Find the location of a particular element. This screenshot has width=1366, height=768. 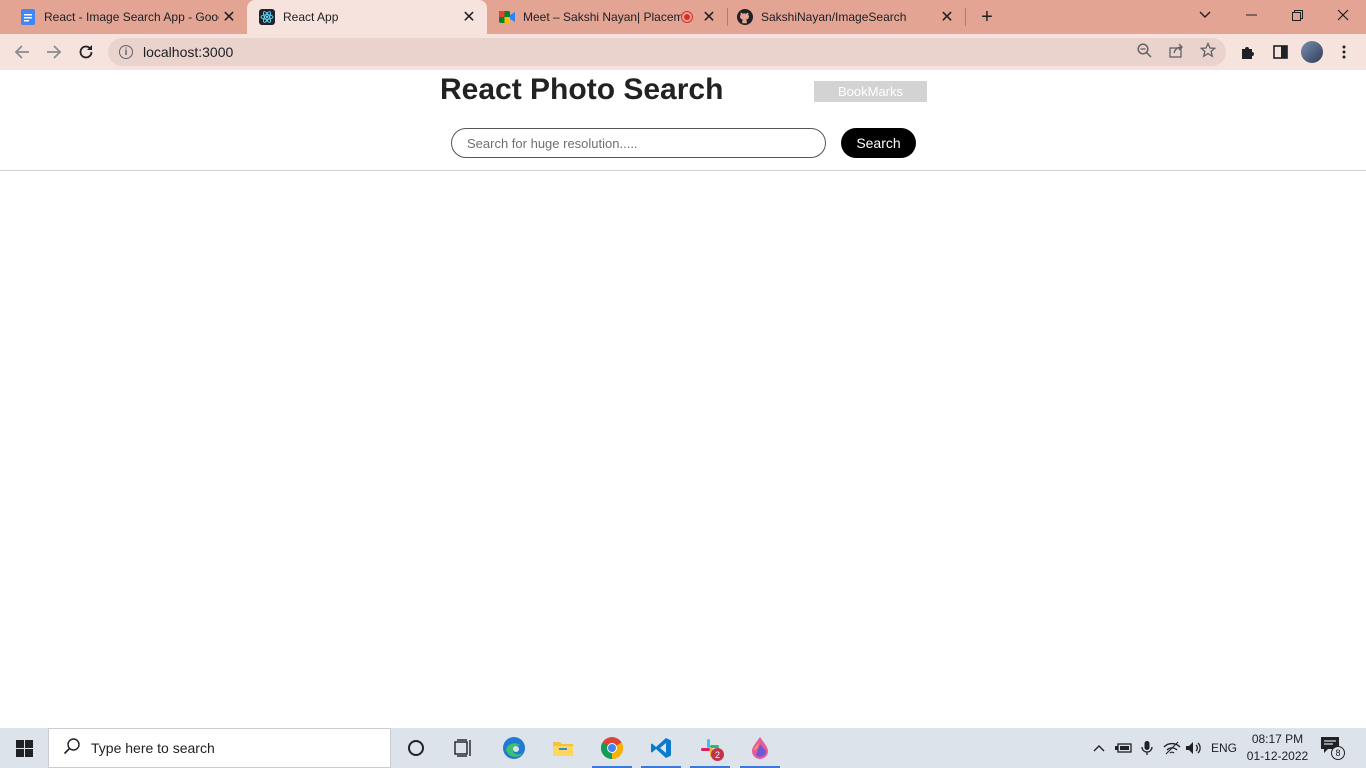

cortana-icon is located at coordinates (416, 748).